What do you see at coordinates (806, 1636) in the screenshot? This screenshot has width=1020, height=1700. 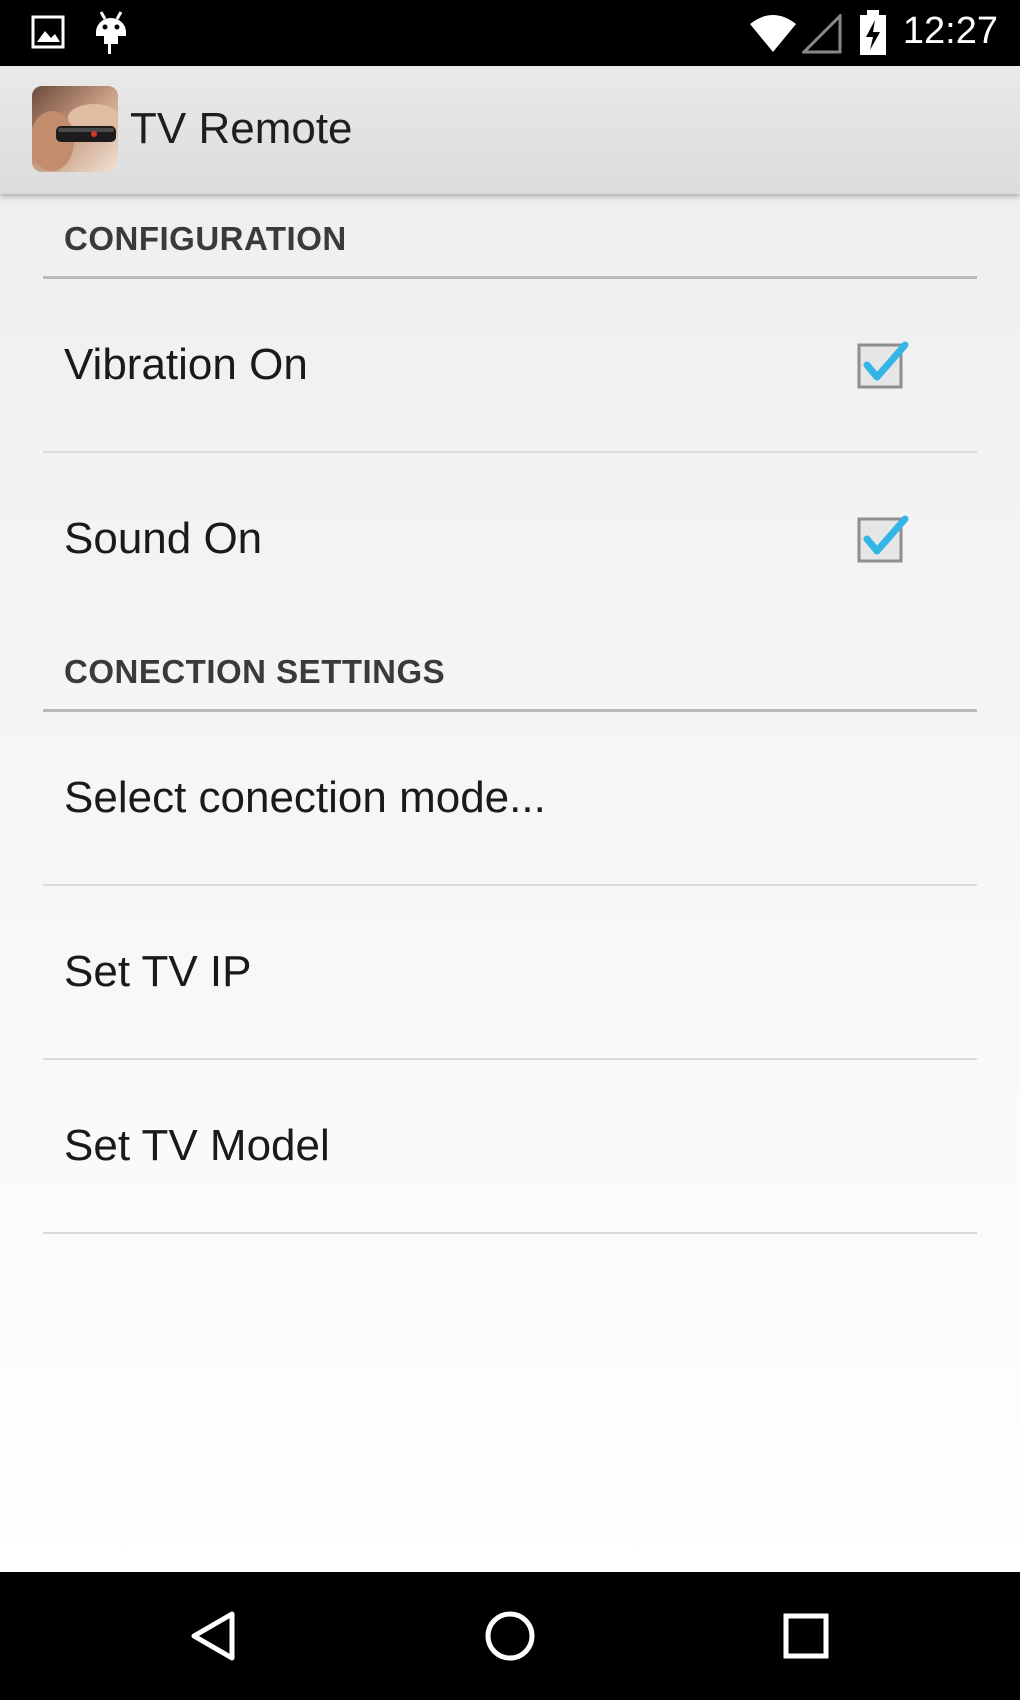 I see `recents-icon` at bounding box center [806, 1636].